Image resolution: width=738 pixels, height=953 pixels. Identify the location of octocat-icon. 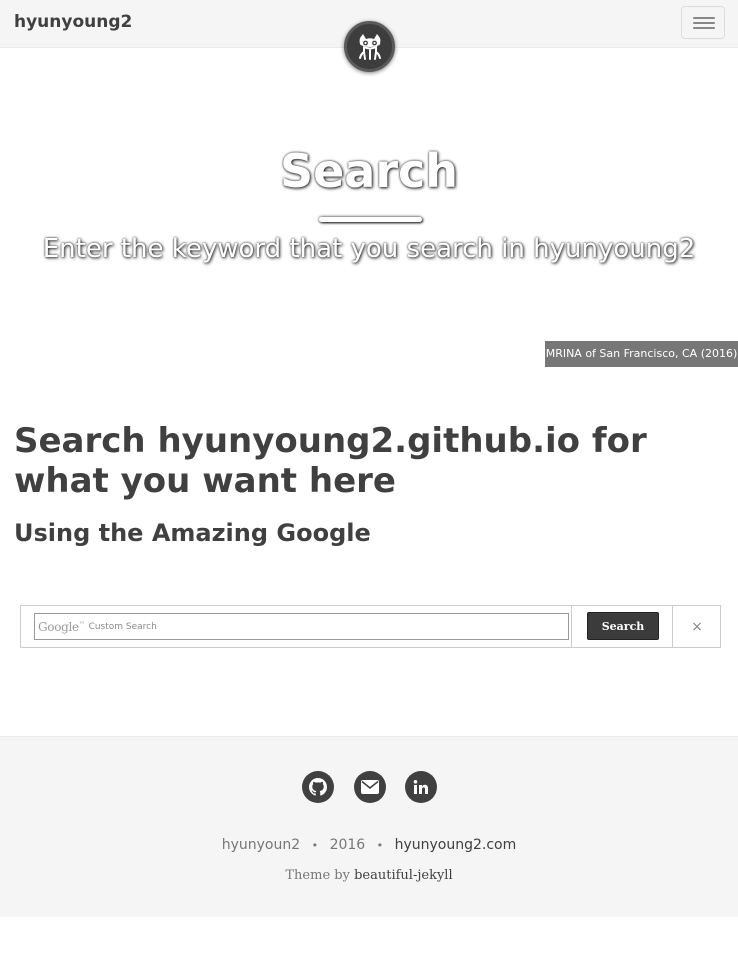
(369, 46).